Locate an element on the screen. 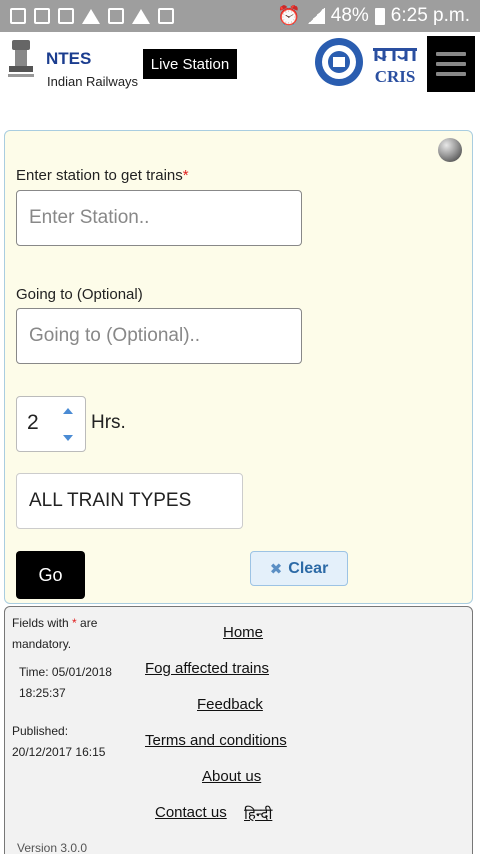 This screenshot has width=480, height=854. about-us-link: About us is located at coordinates (231, 776).